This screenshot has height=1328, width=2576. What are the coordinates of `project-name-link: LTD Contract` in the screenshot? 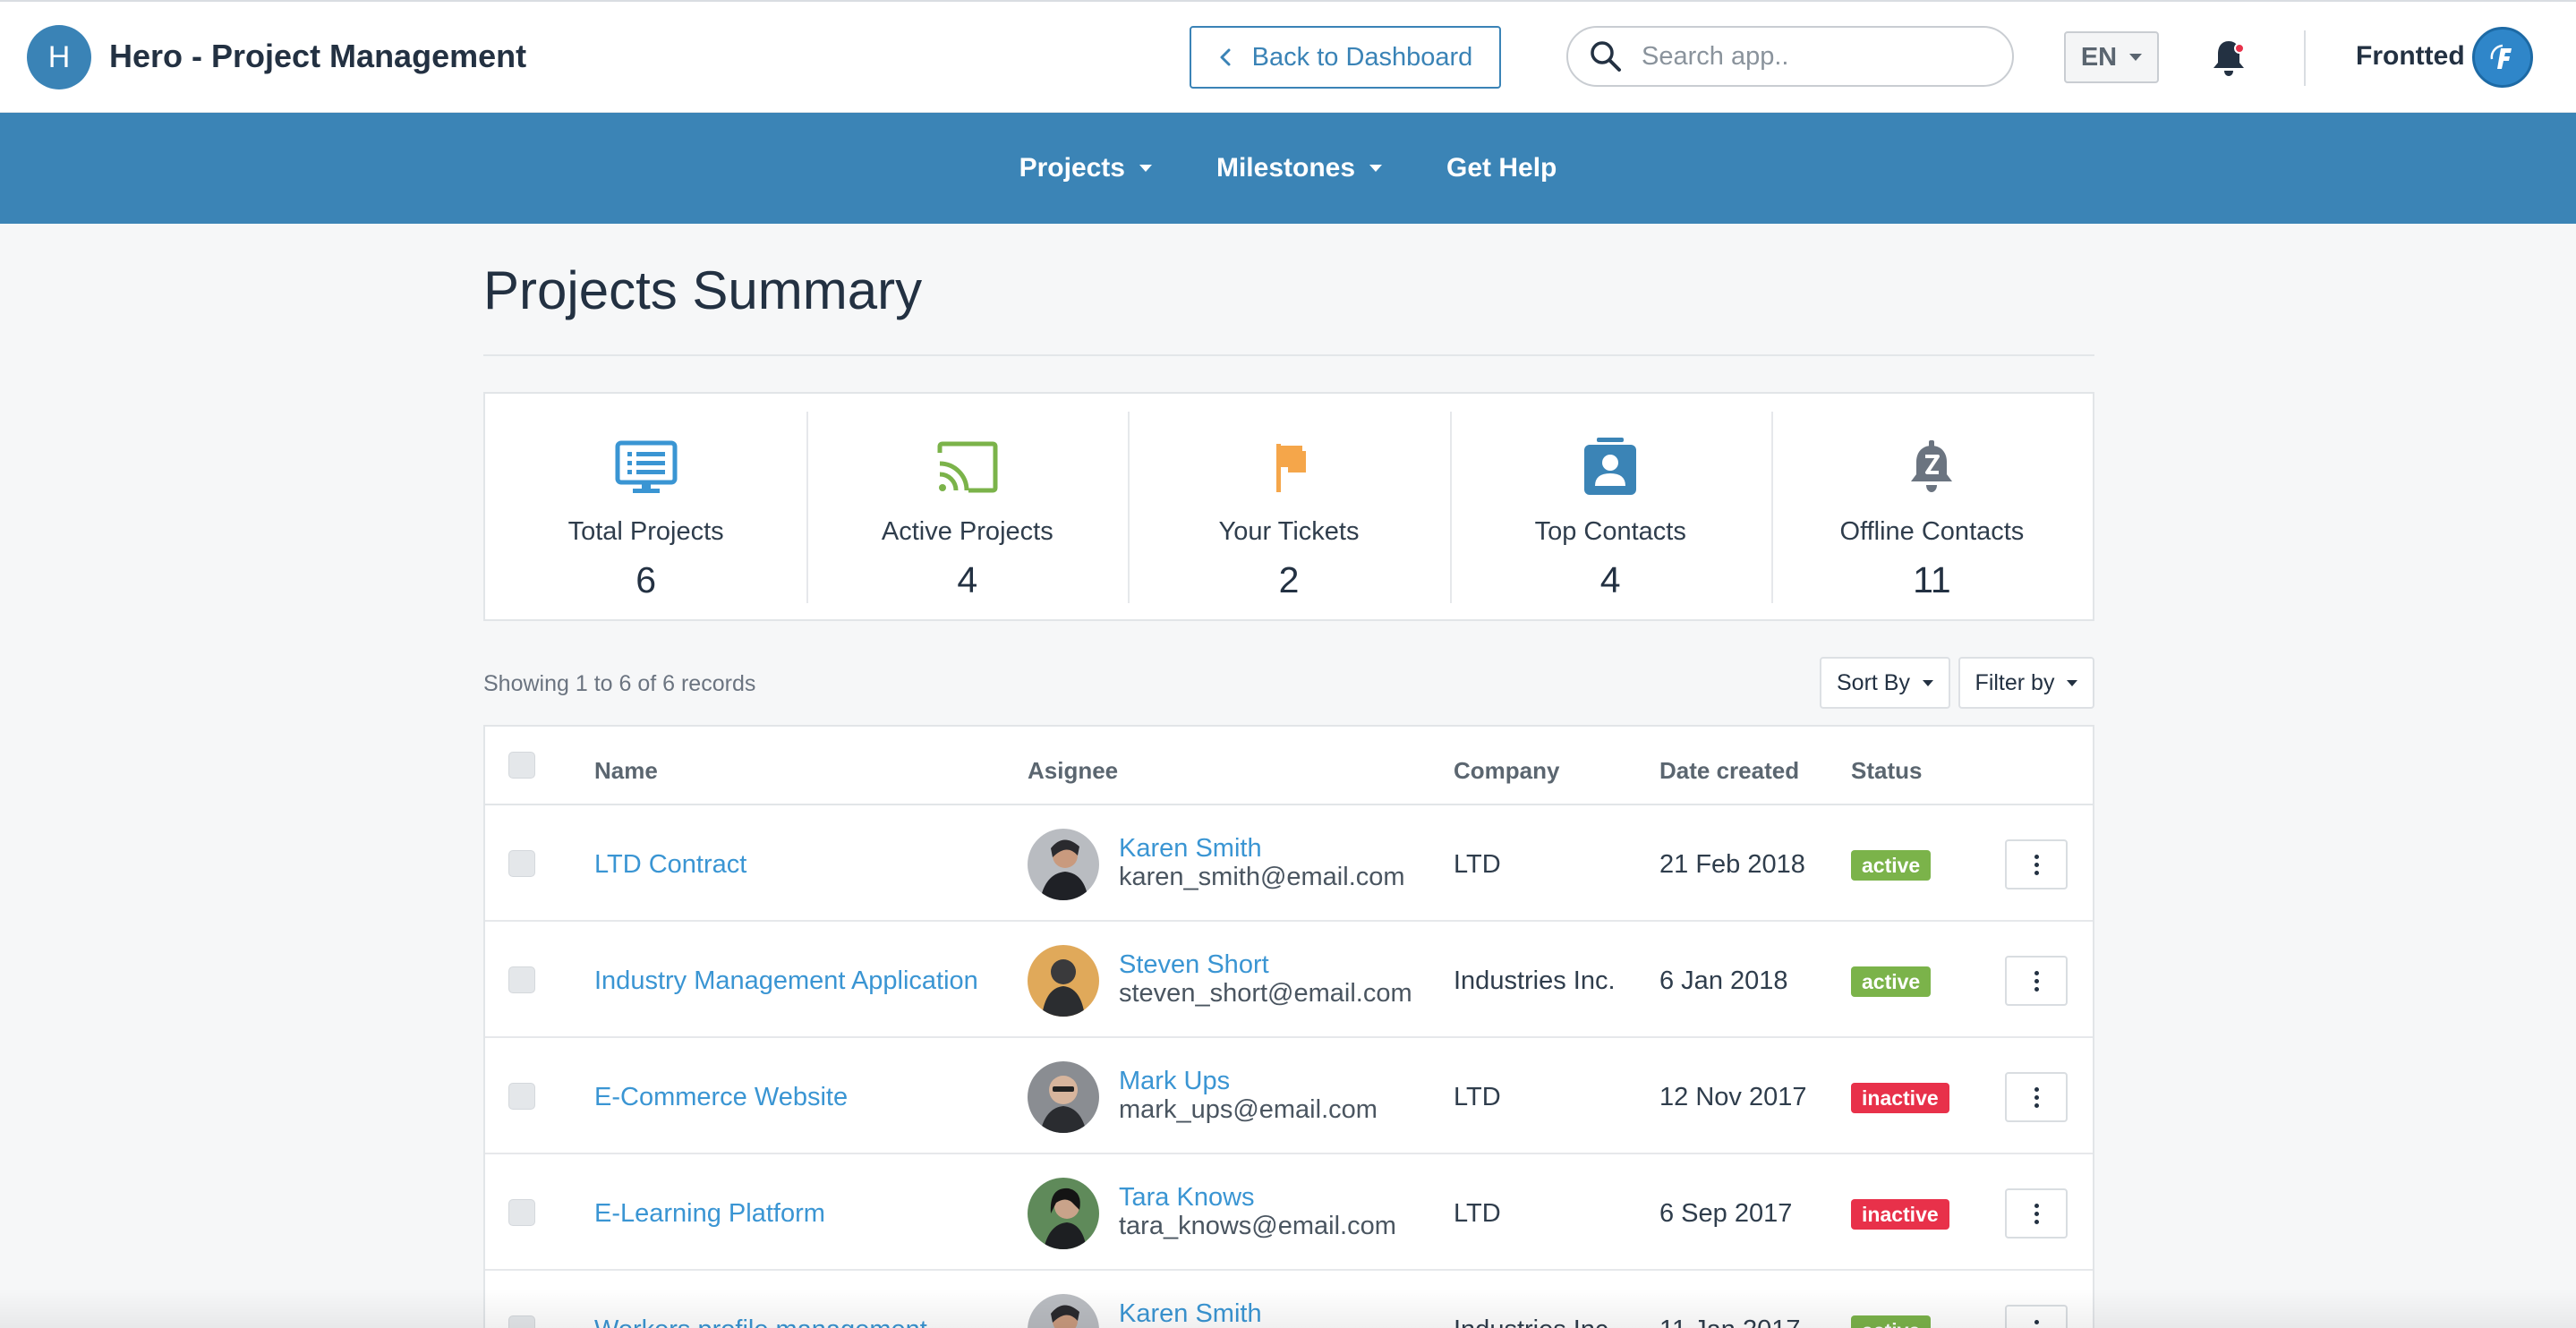 It's located at (670, 865).